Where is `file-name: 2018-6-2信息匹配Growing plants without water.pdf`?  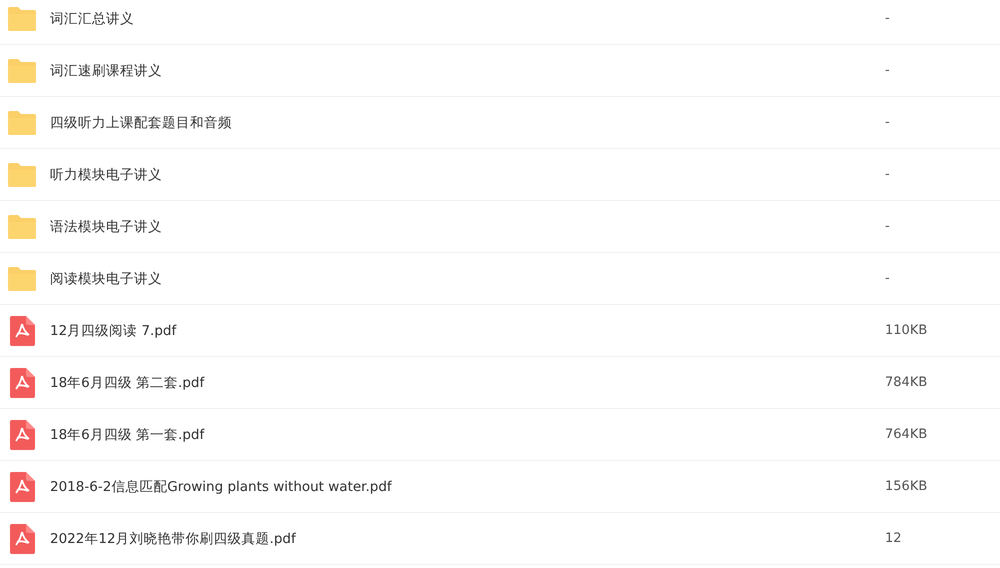
file-name: 2018-6-2信息匹配Growing plants without water.pdf is located at coordinates (467, 487).